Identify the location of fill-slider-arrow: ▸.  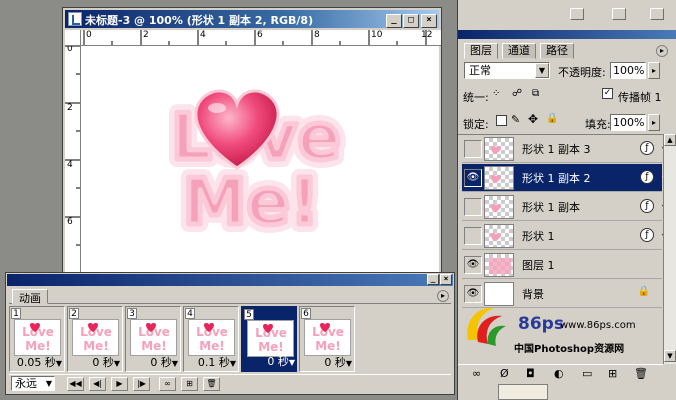
(654, 122).